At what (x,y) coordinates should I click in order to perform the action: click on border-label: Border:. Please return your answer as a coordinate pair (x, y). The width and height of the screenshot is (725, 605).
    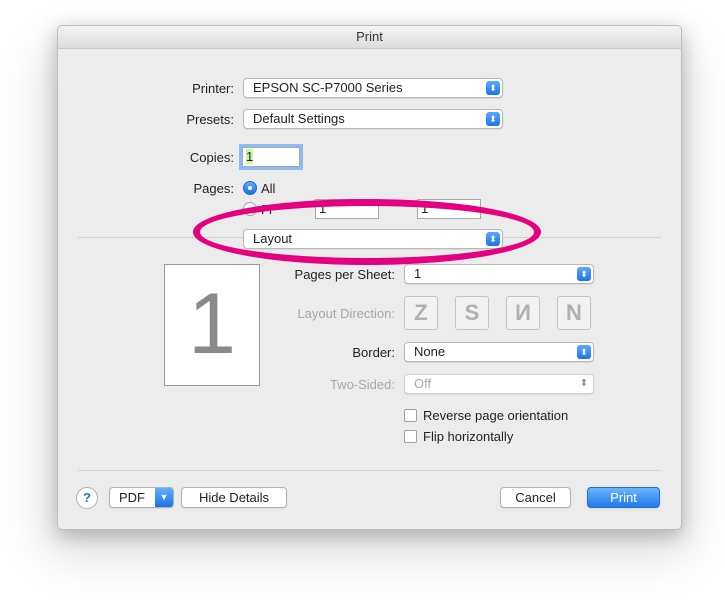
    Looking at the image, I should click on (373, 352).